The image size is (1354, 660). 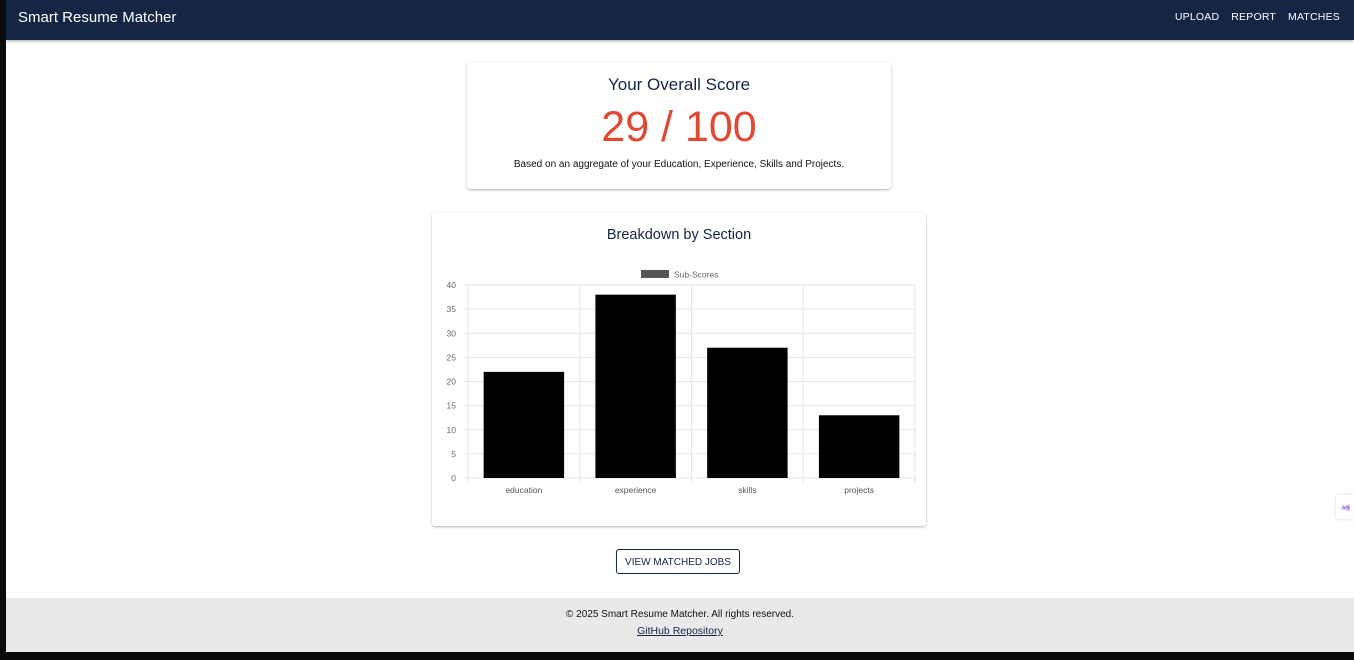 What do you see at coordinates (452, 333) in the screenshot?
I see `y-tick-label: 30` at bounding box center [452, 333].